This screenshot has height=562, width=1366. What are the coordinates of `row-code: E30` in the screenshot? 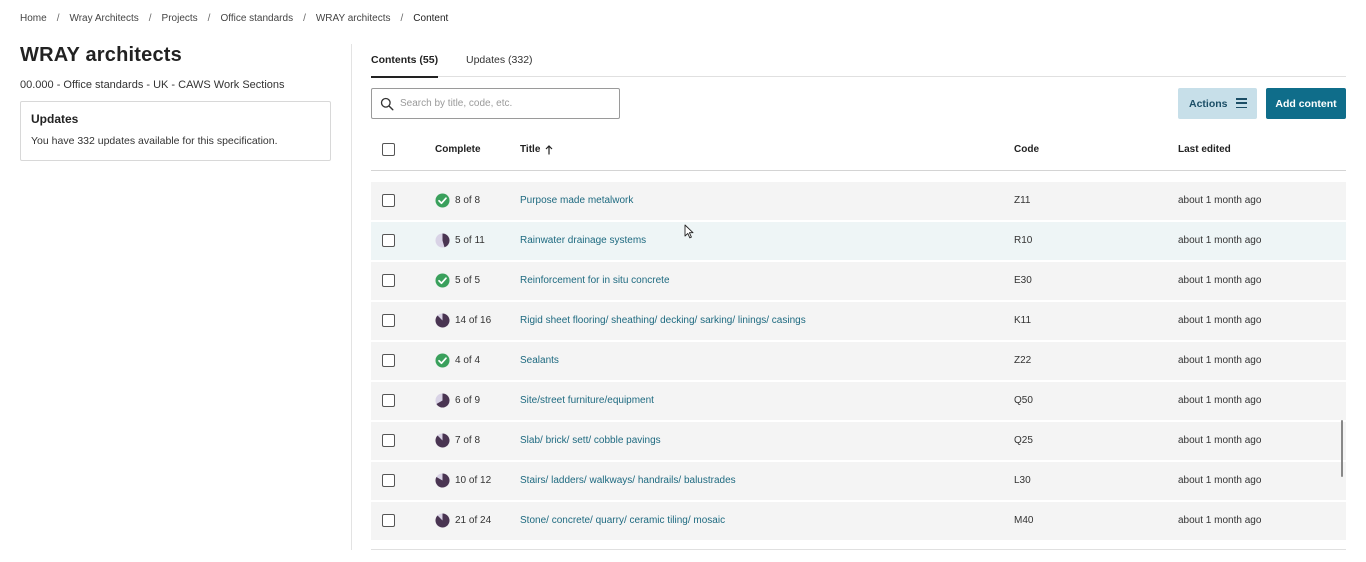 It's located at (1023, 280).